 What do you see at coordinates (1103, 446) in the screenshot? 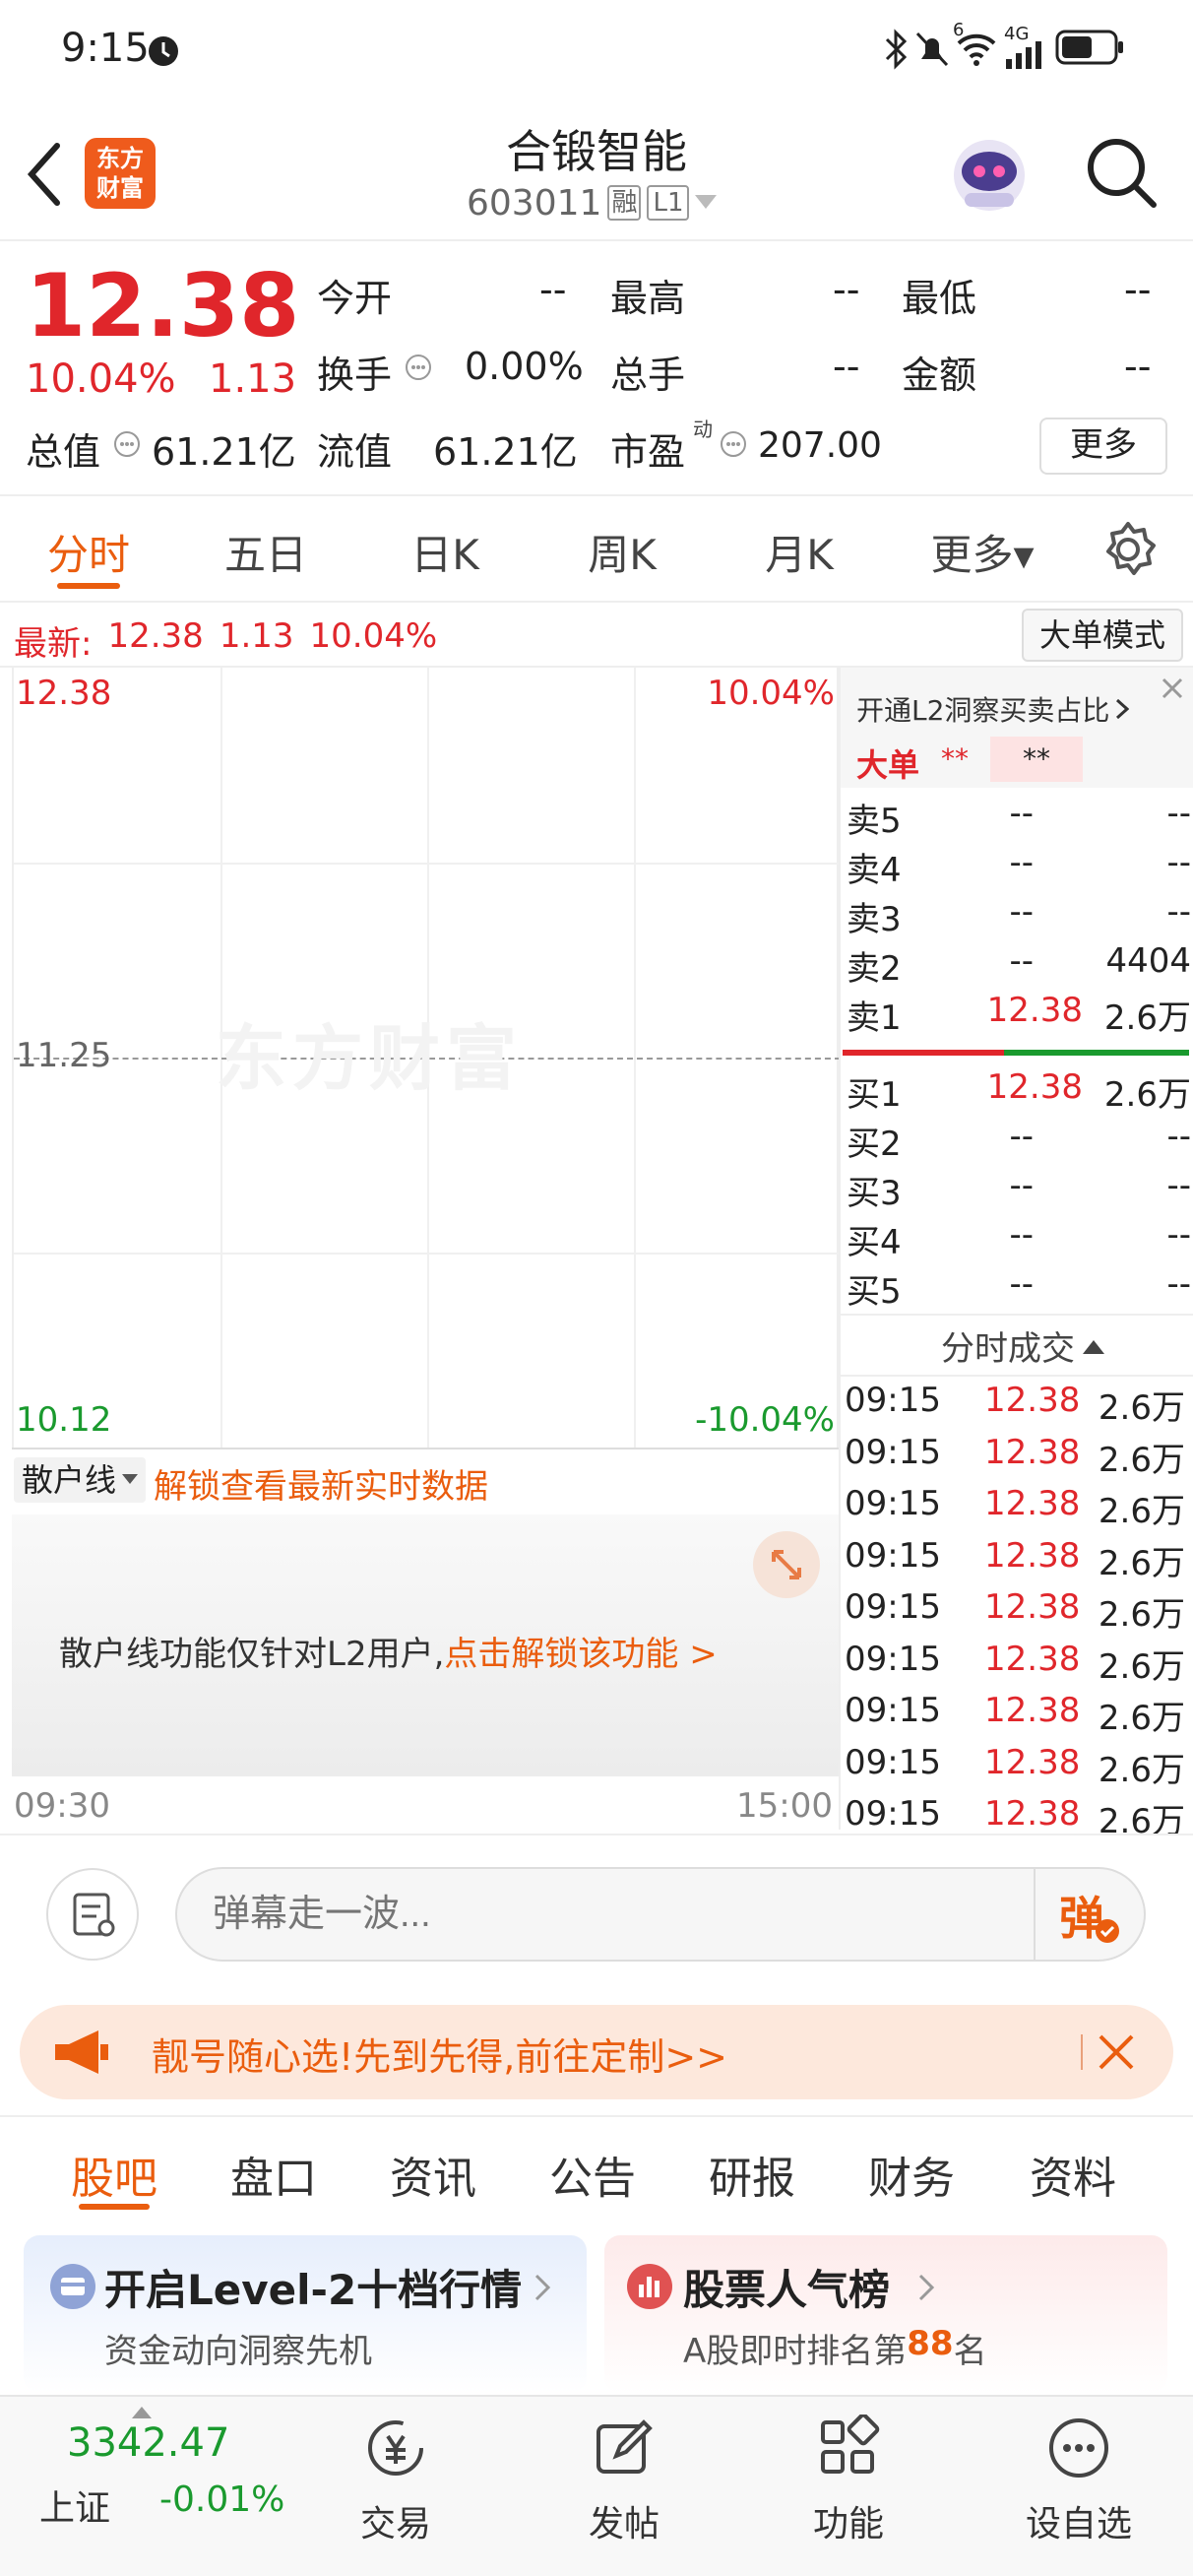
I see `more-quote-button: 更多` at bounding box center [1103, 446].